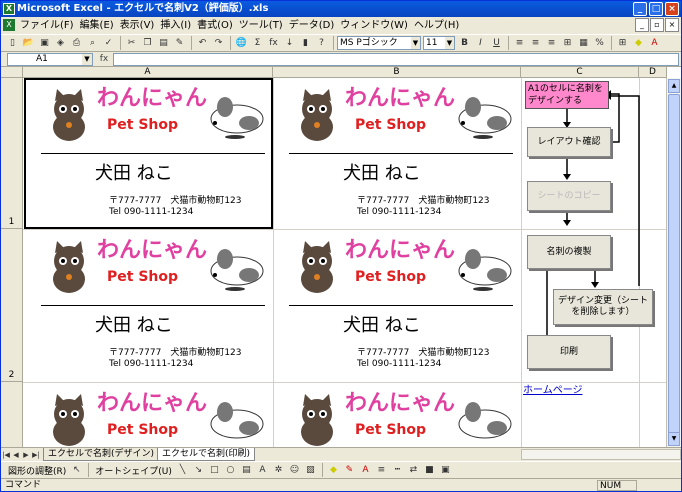 The width and height of the screenshot is (682, 492). What do you see at coordinates (147, 43) in the screenshot?
I see `copy-icon: ❐` at bounding box center [147, 43].